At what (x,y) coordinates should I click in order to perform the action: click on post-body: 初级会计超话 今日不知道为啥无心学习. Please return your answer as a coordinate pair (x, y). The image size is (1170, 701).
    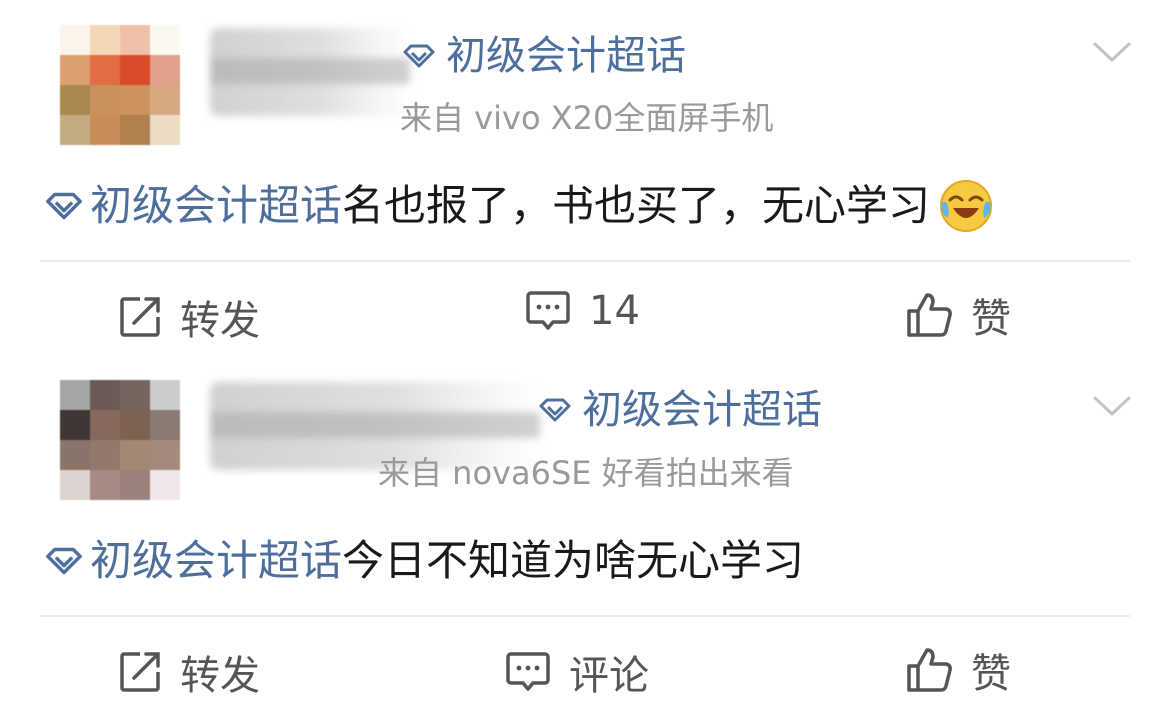
    Looking at the image, I should click on (424, 561).